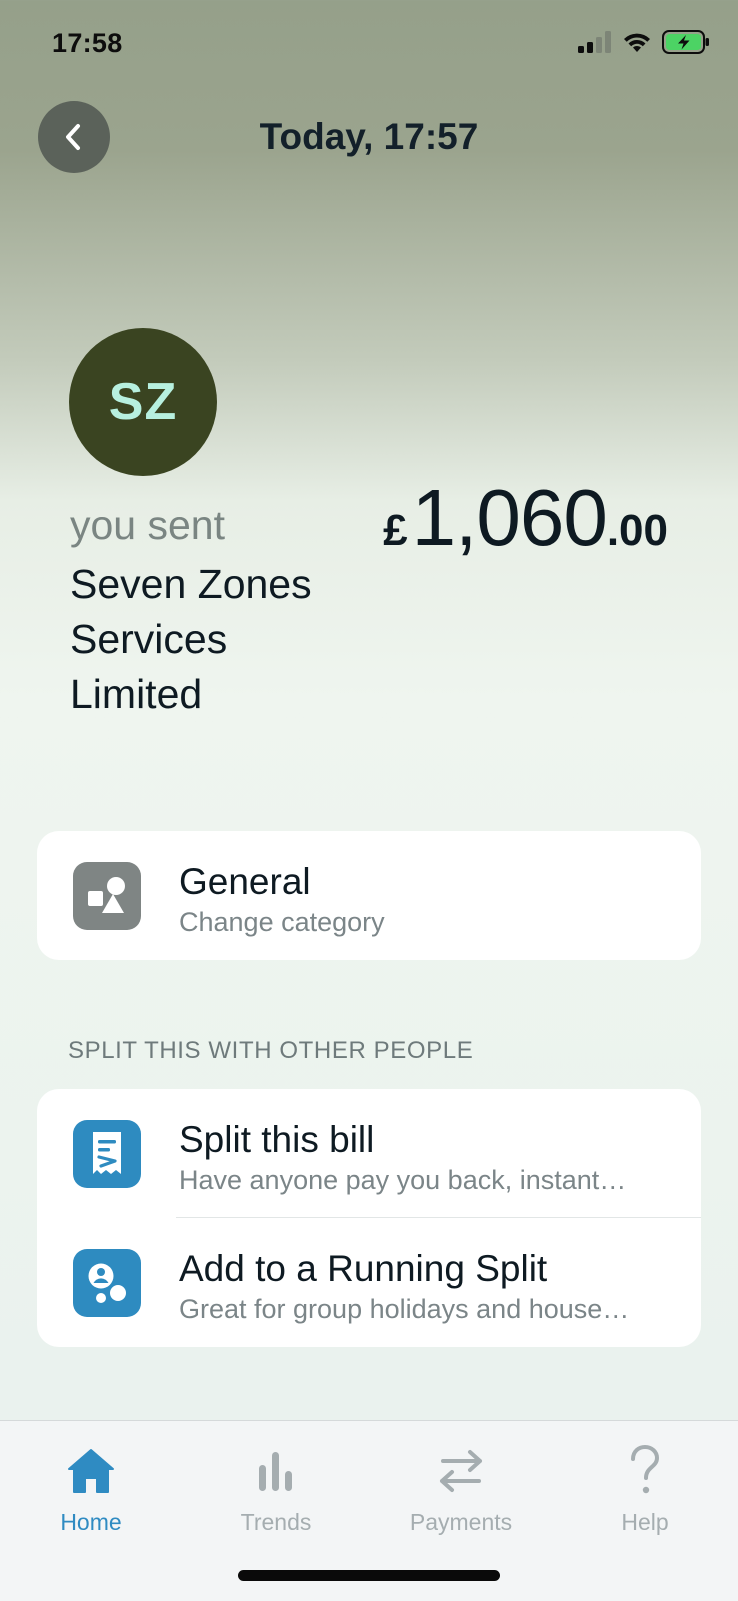 The height and width of the screenshot is (1601, 738). I want to click on category-row: General Change category, so click(369, 895).